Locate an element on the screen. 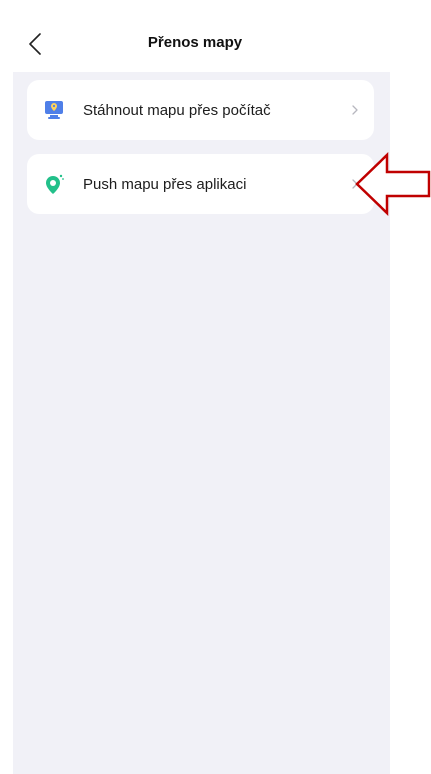  menu-item-push-via-app: Push mapu přes aplikaci is located at coordinates (200, 184).